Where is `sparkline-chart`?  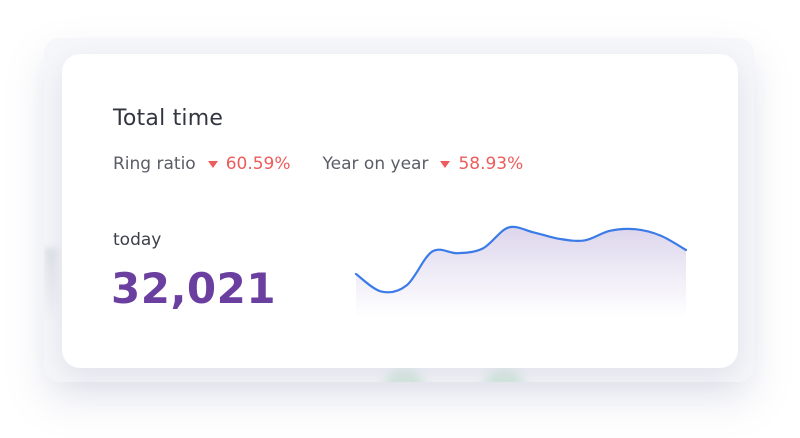 sparkline-chart is located at coordinates (521, 271).